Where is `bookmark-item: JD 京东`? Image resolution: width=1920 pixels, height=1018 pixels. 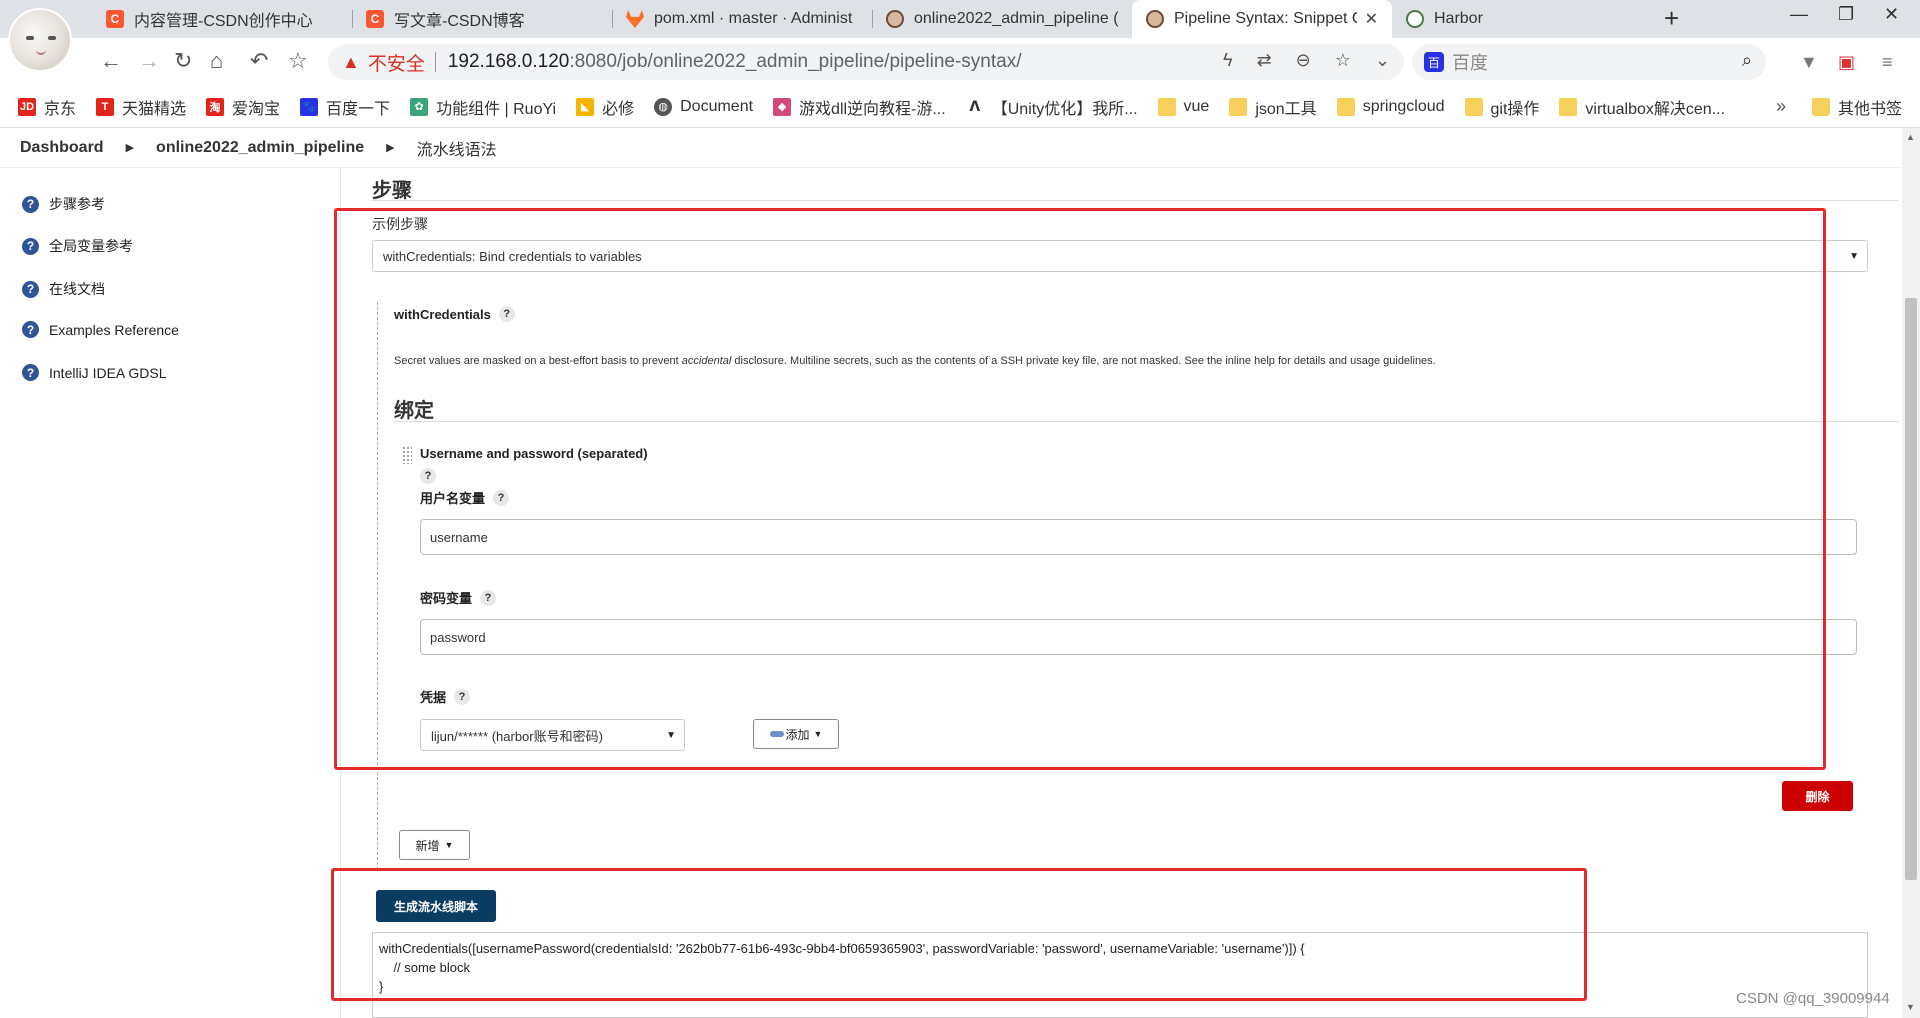 bookmark-item: JD 京东 is located at coordinates (47, 107).